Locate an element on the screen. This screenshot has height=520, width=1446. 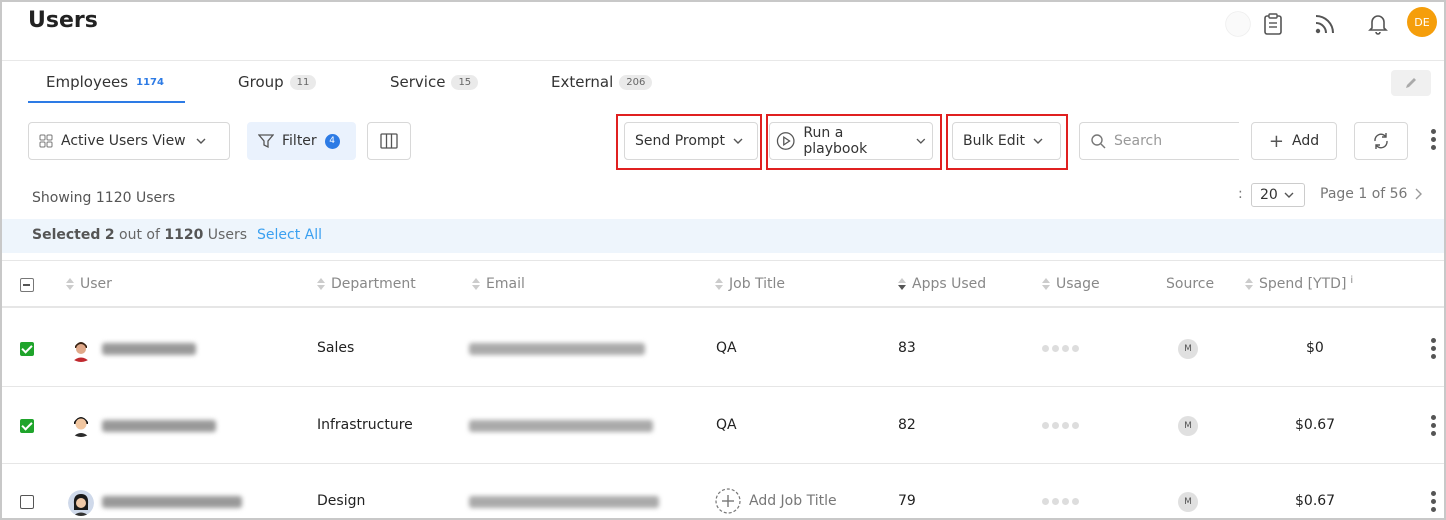
tab-label: Employees is located at coordinates (87, 82).